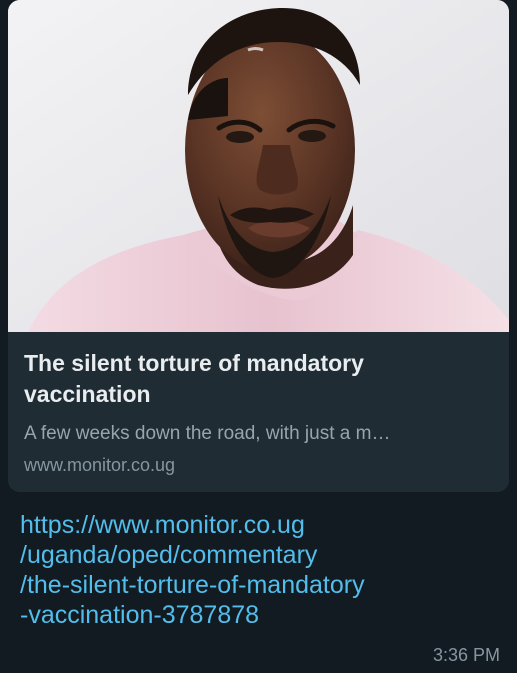 The image size is (517, 673). What do you see at coordinates (466, 655) in the screenshot?
I see `message-timestamp: 3:36 PM` at bounding box center [466, 655].